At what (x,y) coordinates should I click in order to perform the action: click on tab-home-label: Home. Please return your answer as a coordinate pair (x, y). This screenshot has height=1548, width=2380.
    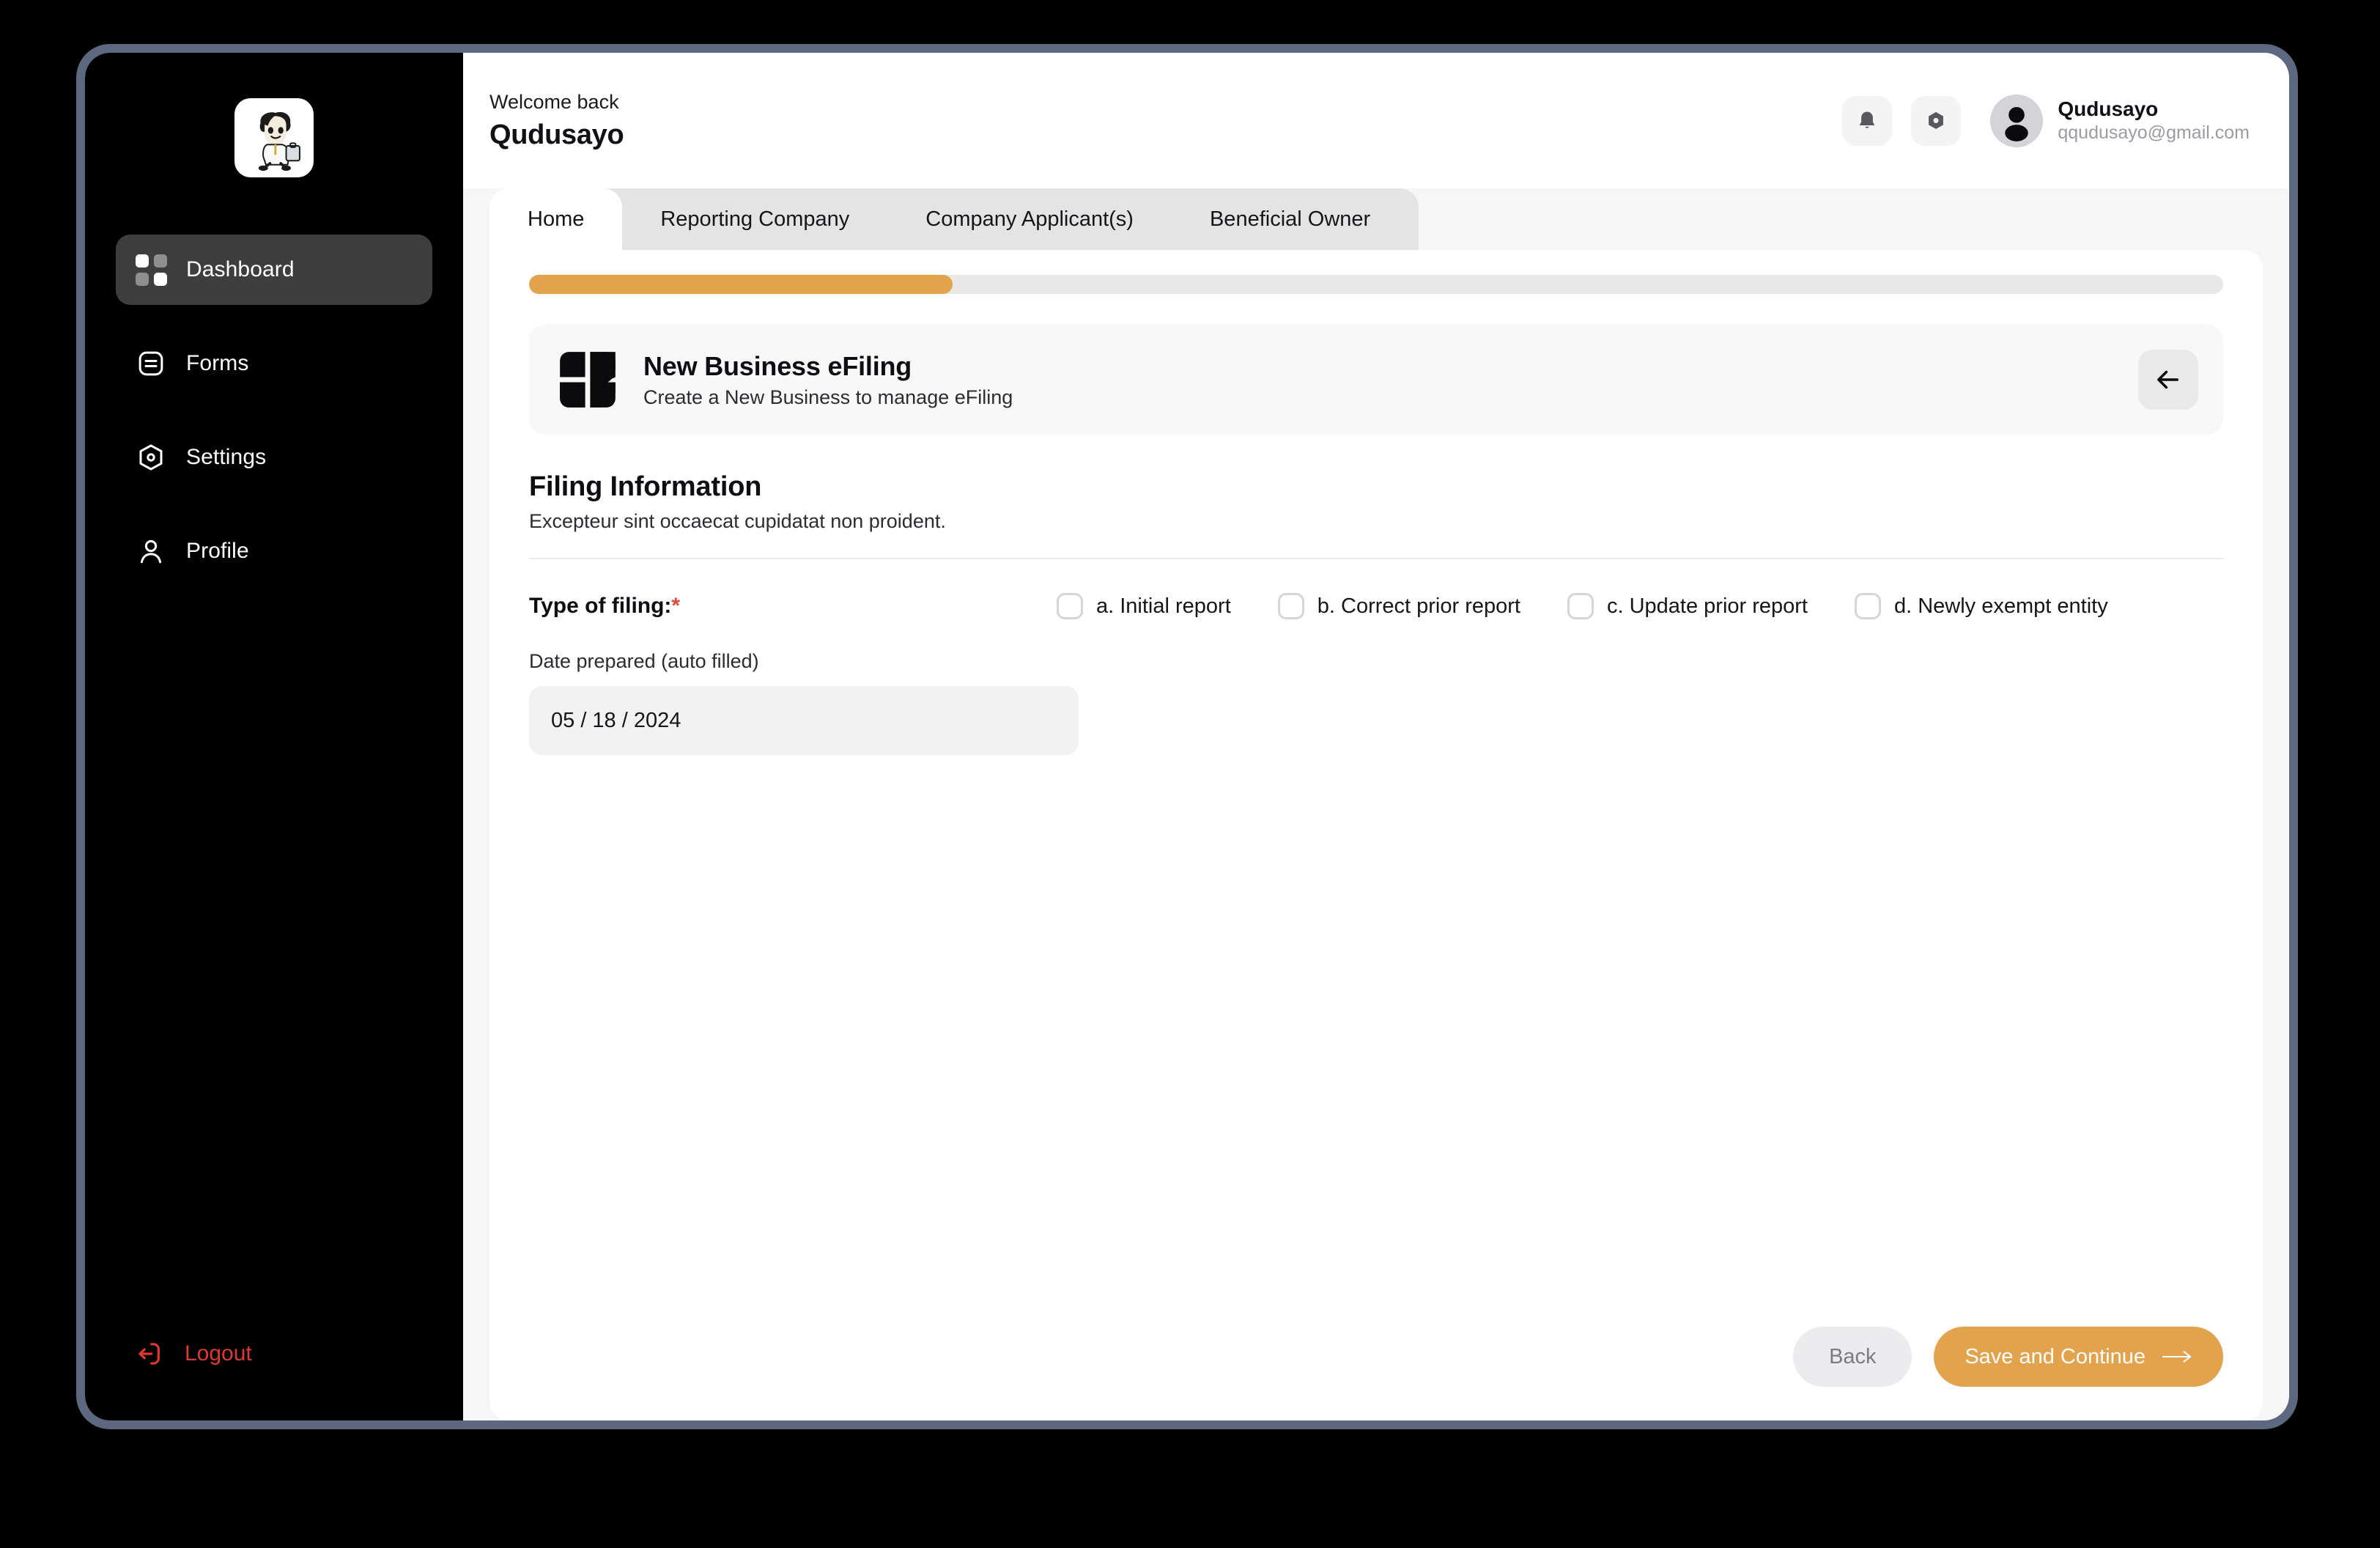
    Looking at the image, I should click on (556, 219).